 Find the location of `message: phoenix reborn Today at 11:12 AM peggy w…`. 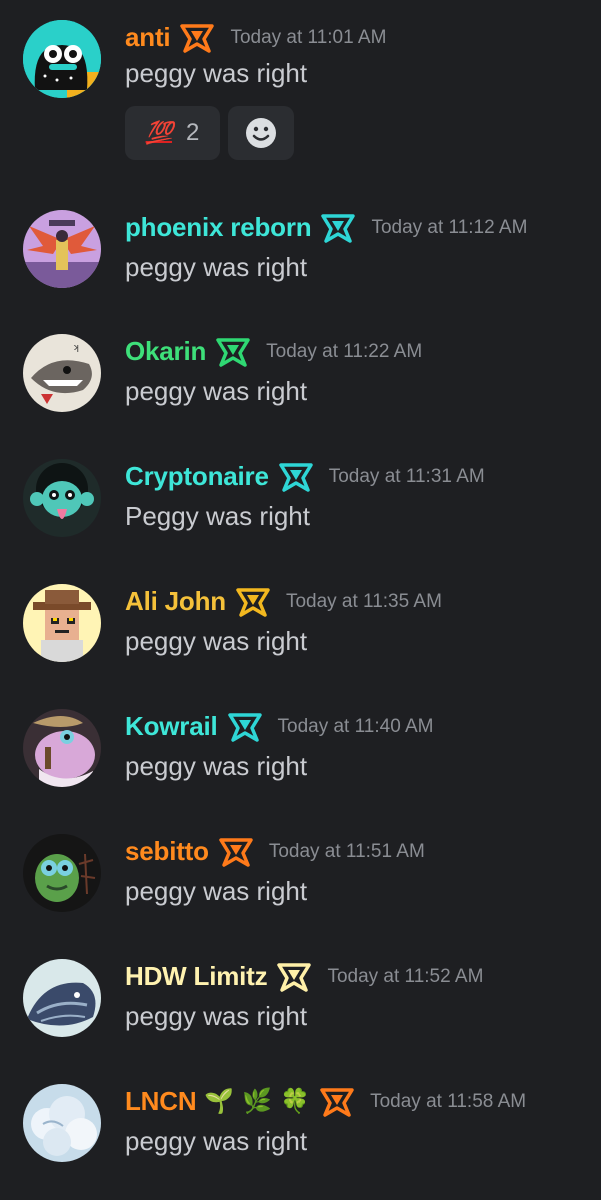

message: phoenix reborn Today at 11:12 AM peggy w… is located at coordinates (300, 257).